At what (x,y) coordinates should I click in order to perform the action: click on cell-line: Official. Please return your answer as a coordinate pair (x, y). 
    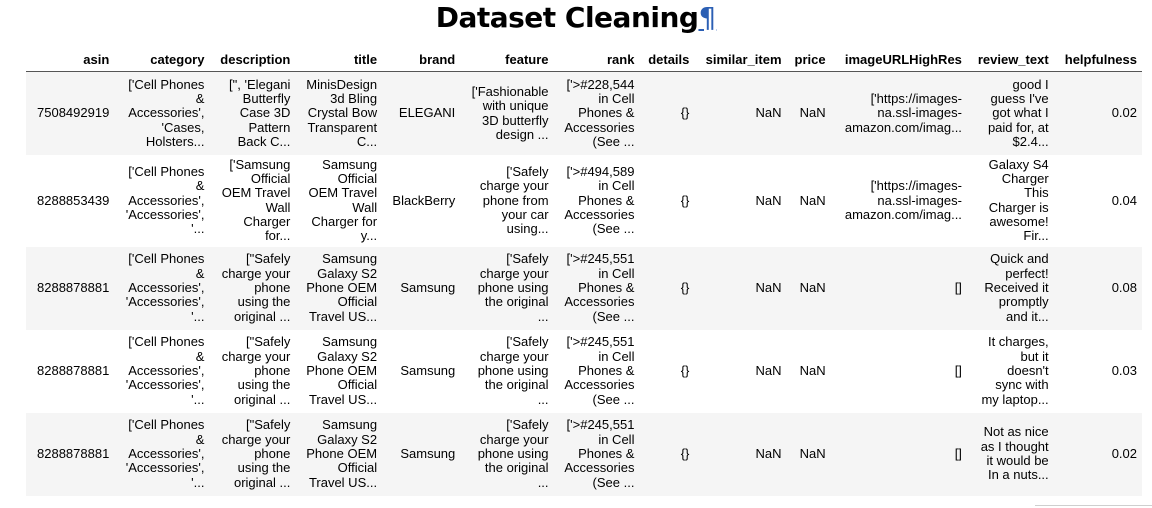
    Looking at the image, I should click on (357, 179).